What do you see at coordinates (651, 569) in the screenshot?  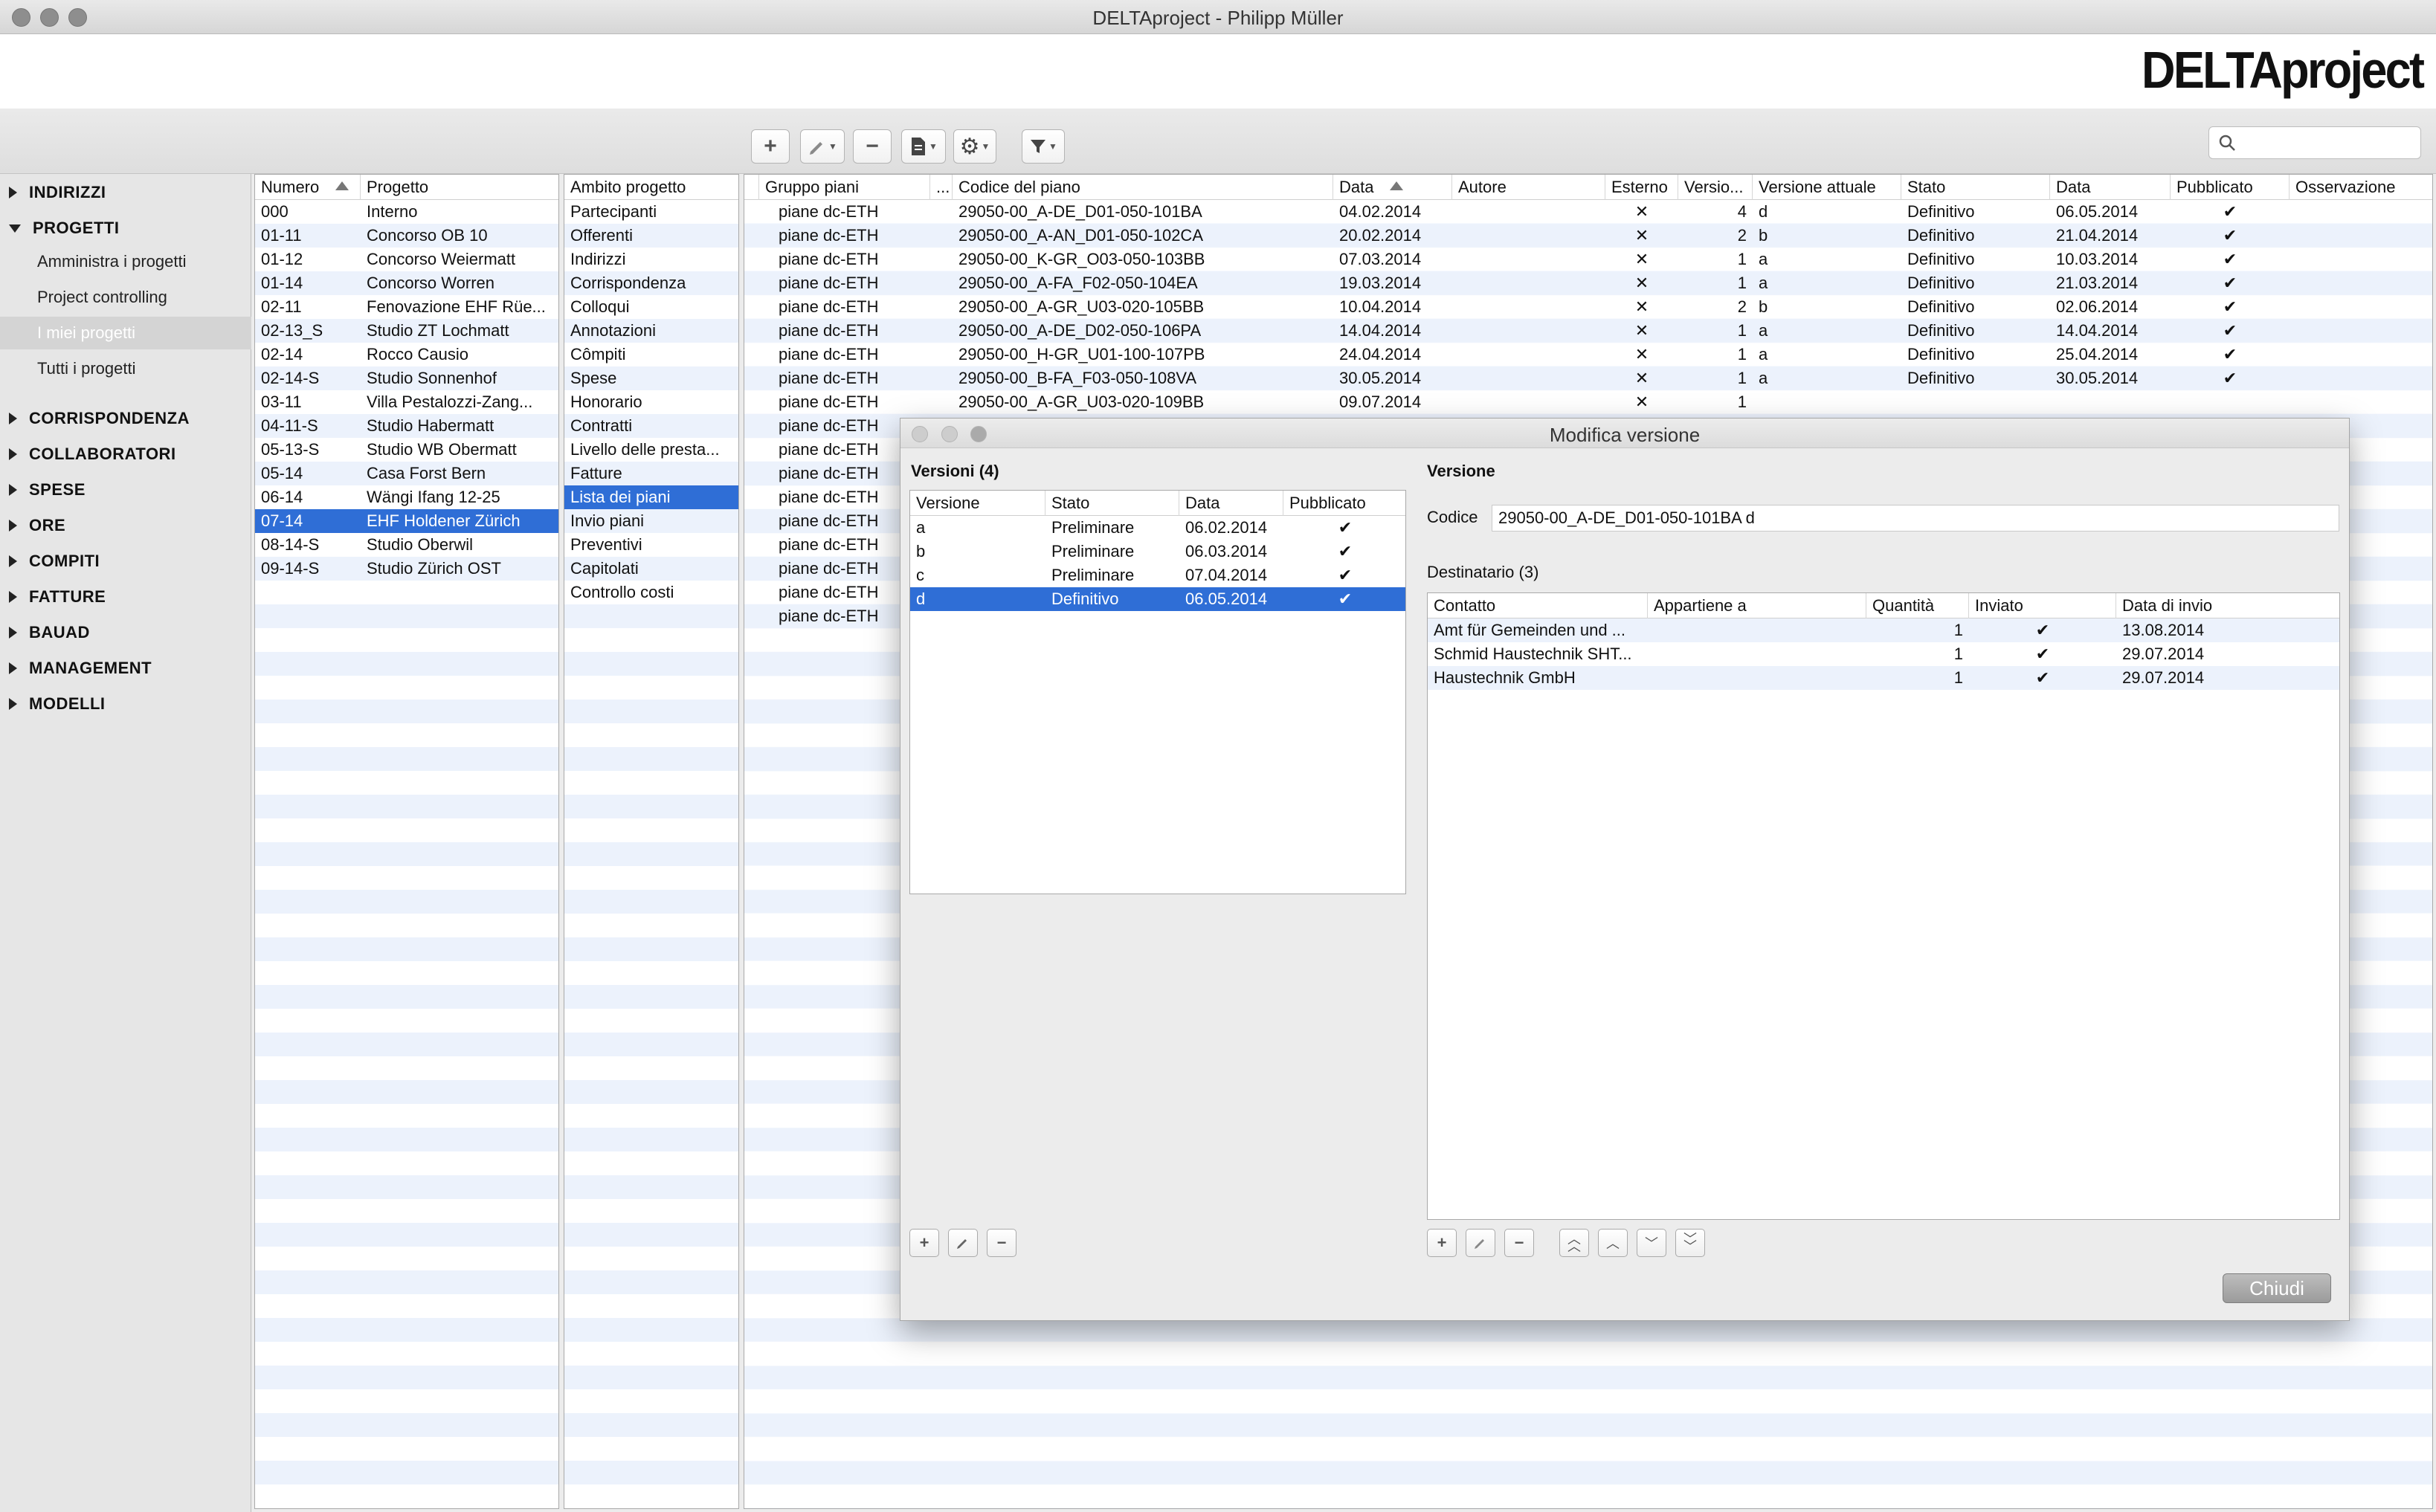 I see `scope-row: Capitolati` at bounding box center [651, 569].